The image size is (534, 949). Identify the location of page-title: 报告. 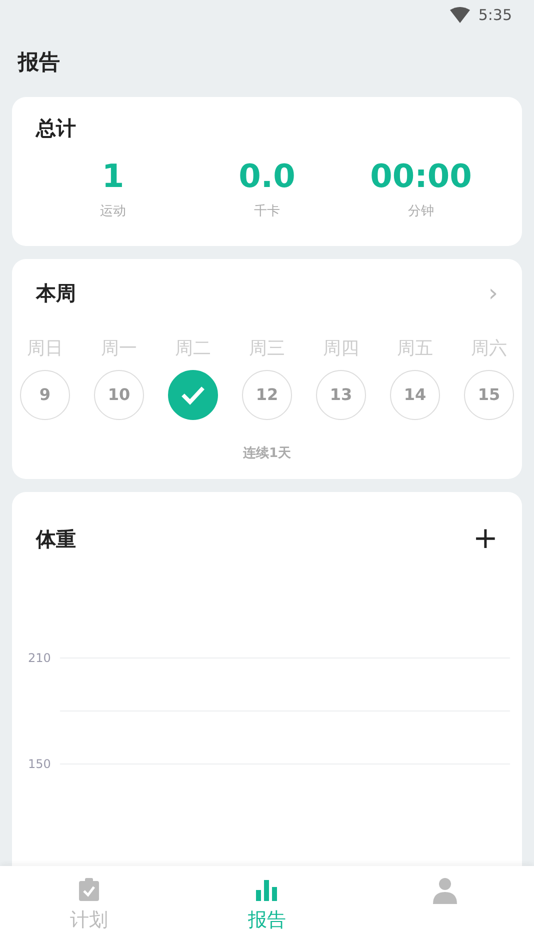
(38, 62).